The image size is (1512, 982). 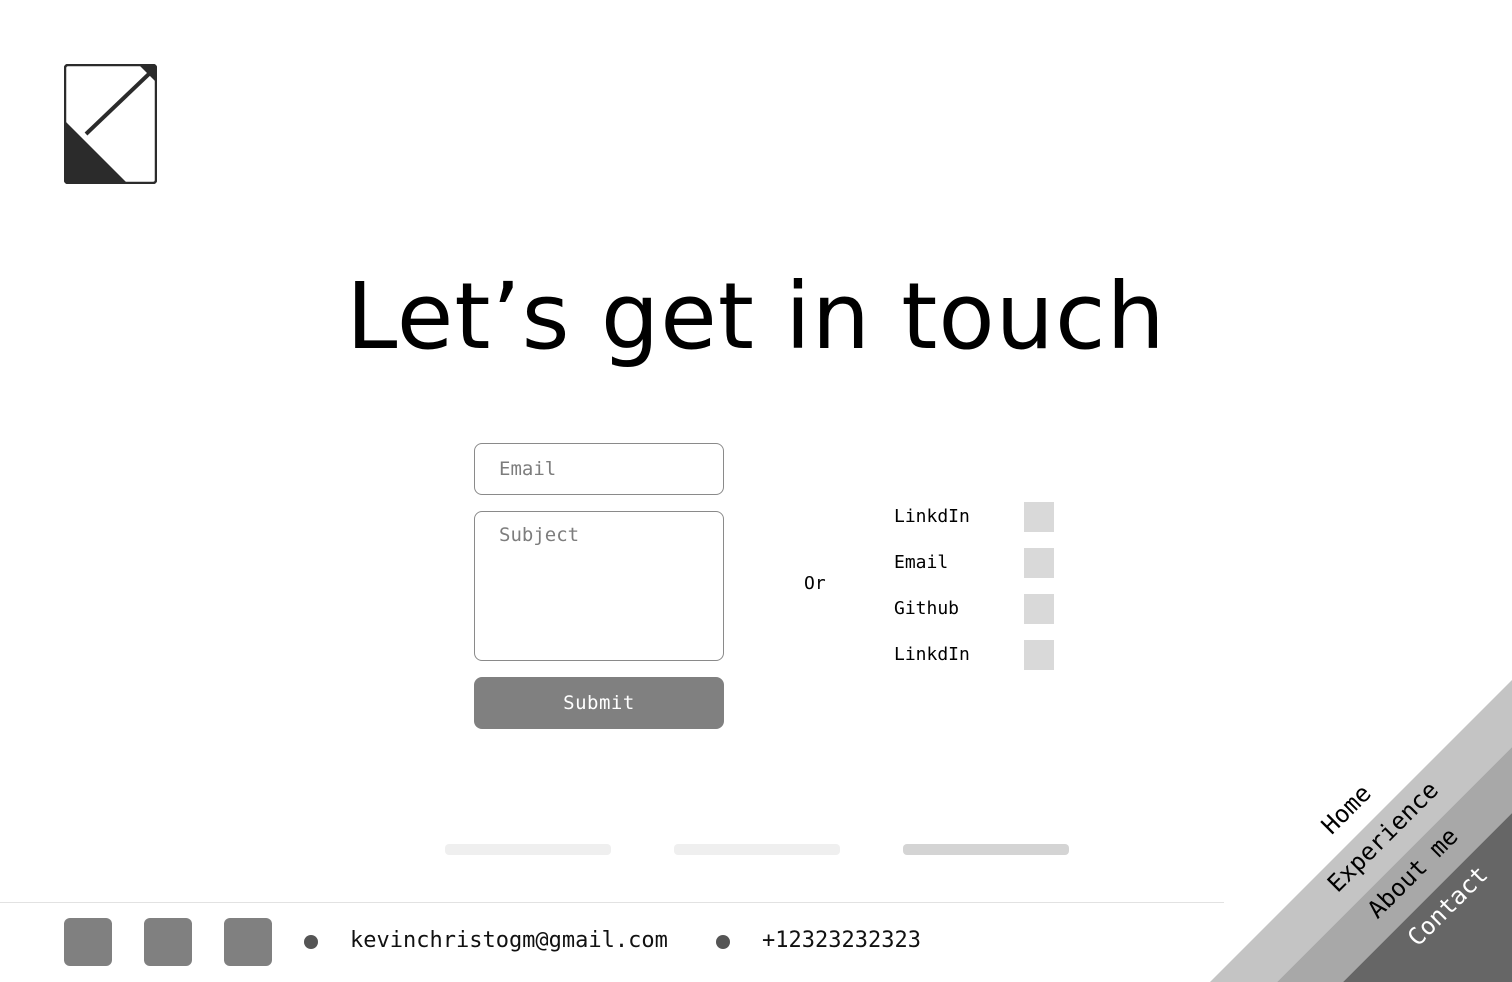 I want to click on contact-link-label: Email, so click(x=921, y=562).